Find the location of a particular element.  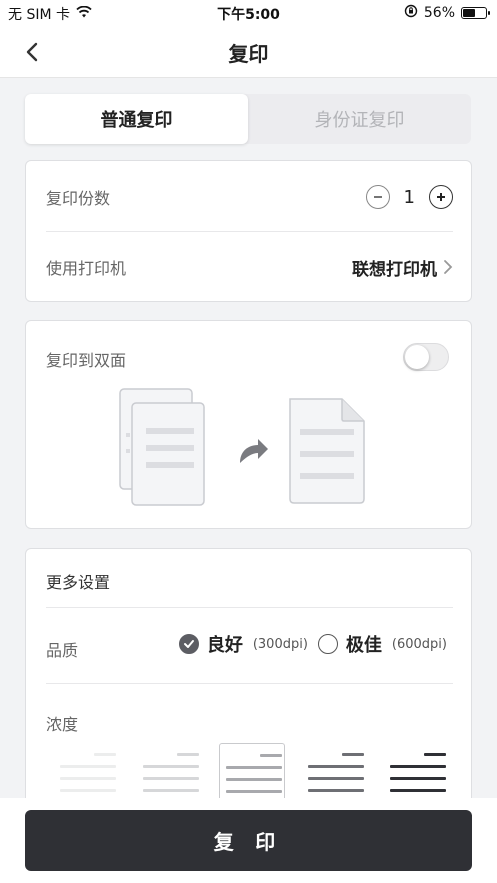

page-title: 复印 is located at coordinates (248, 54).